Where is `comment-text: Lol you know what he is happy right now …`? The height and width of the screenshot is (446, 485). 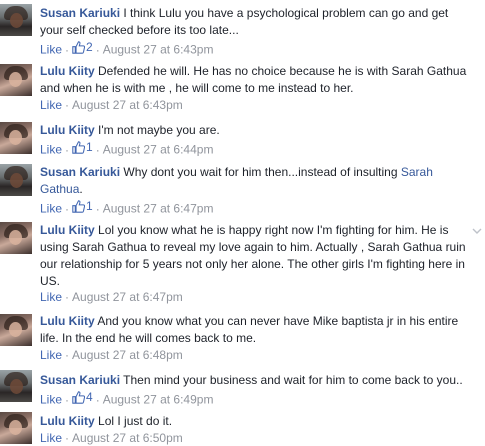 comment-text: Lol you know what he is happy right now … is located at coordinates (253, 255).